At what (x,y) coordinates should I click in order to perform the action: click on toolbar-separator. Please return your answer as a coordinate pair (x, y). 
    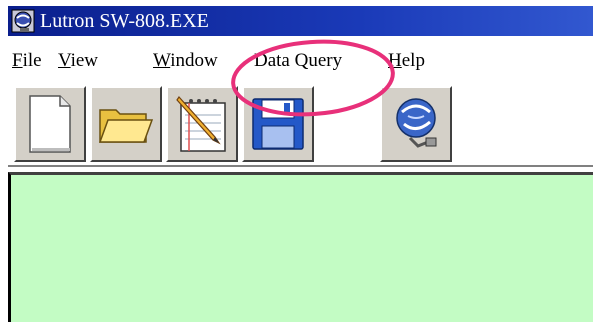
    Looking at the image, I should click on (300, 166).